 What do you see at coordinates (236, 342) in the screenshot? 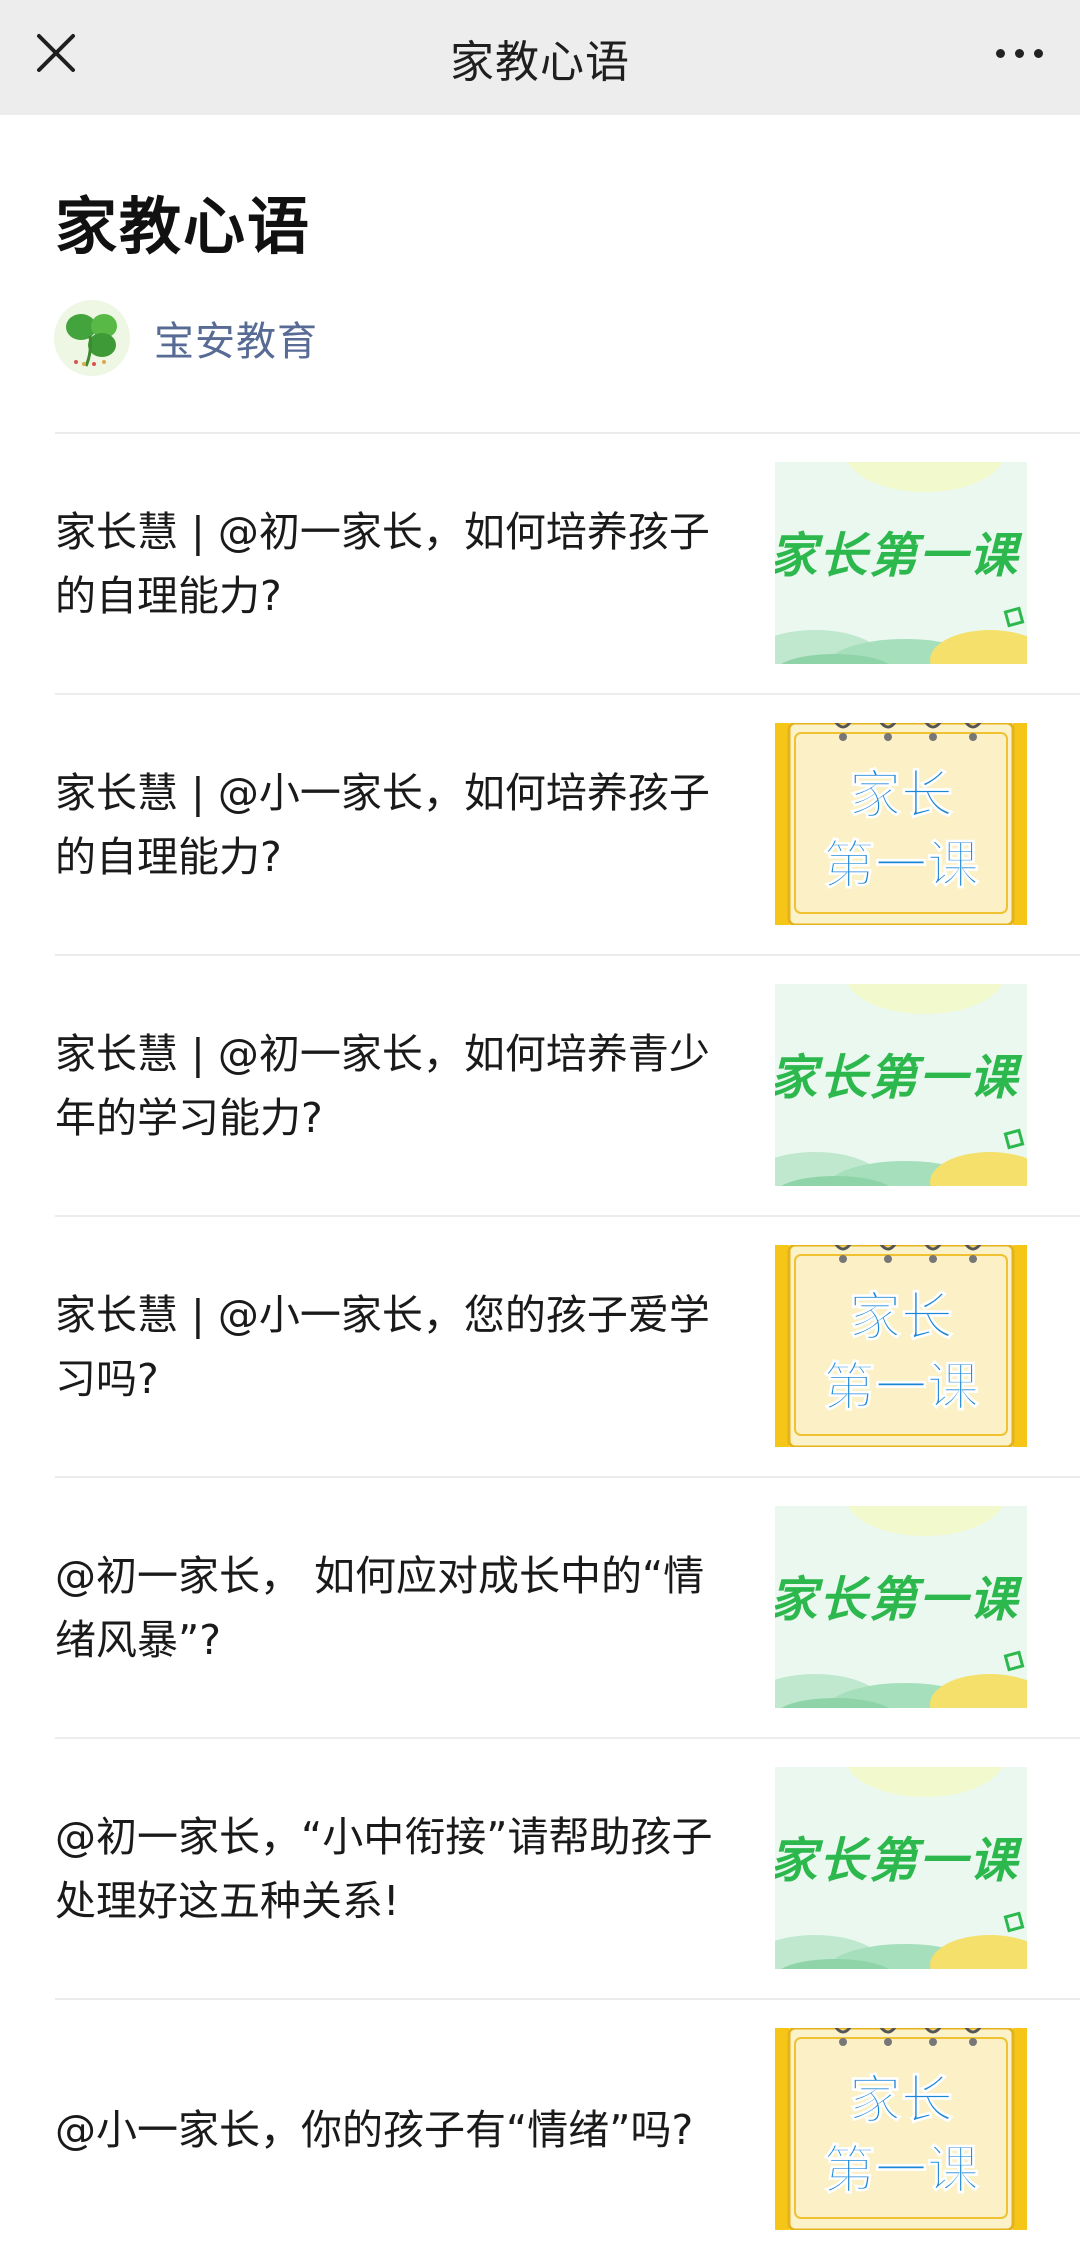
I see `account-name: 宝安教育` at bounding box center [236, 342].